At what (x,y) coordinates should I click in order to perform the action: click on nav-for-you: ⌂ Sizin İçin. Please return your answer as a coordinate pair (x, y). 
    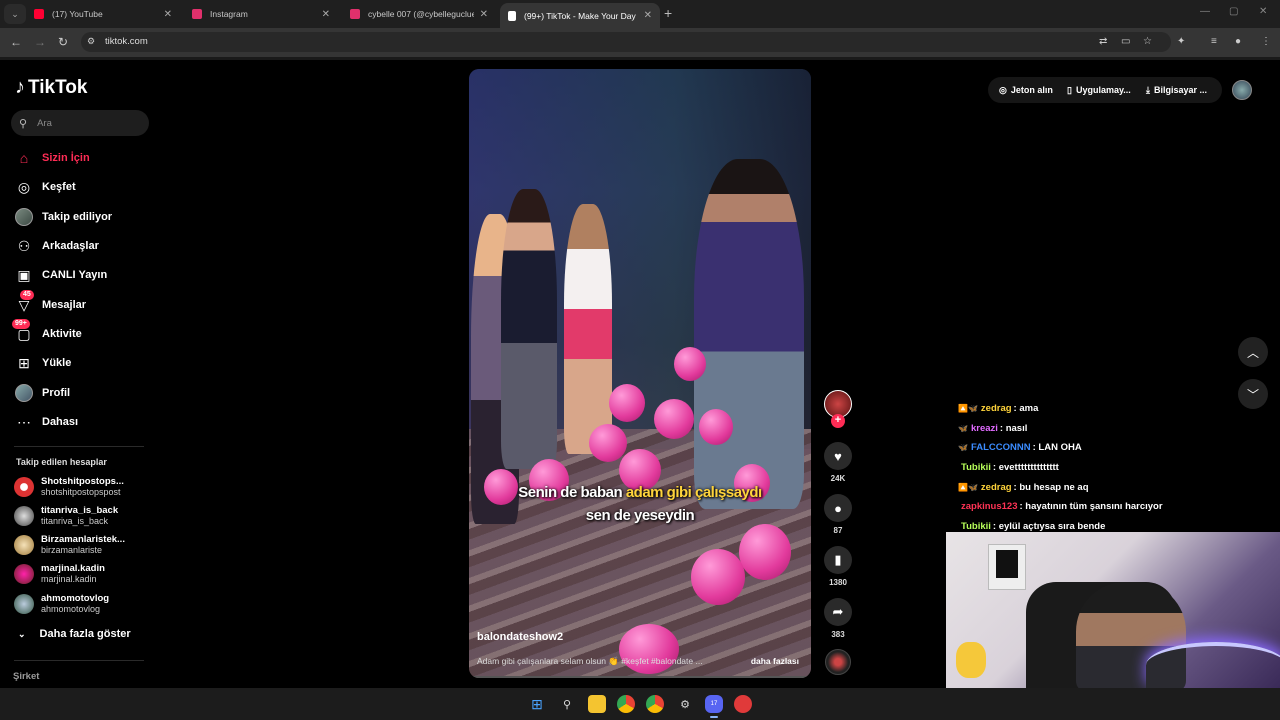
    Looking at the image, I should click on (52, 158).